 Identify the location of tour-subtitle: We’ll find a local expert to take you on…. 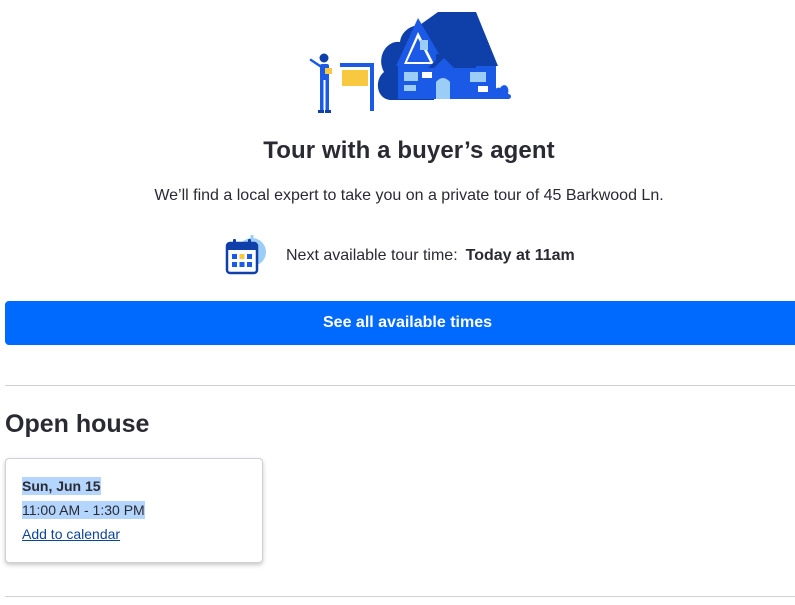
(409, 195).